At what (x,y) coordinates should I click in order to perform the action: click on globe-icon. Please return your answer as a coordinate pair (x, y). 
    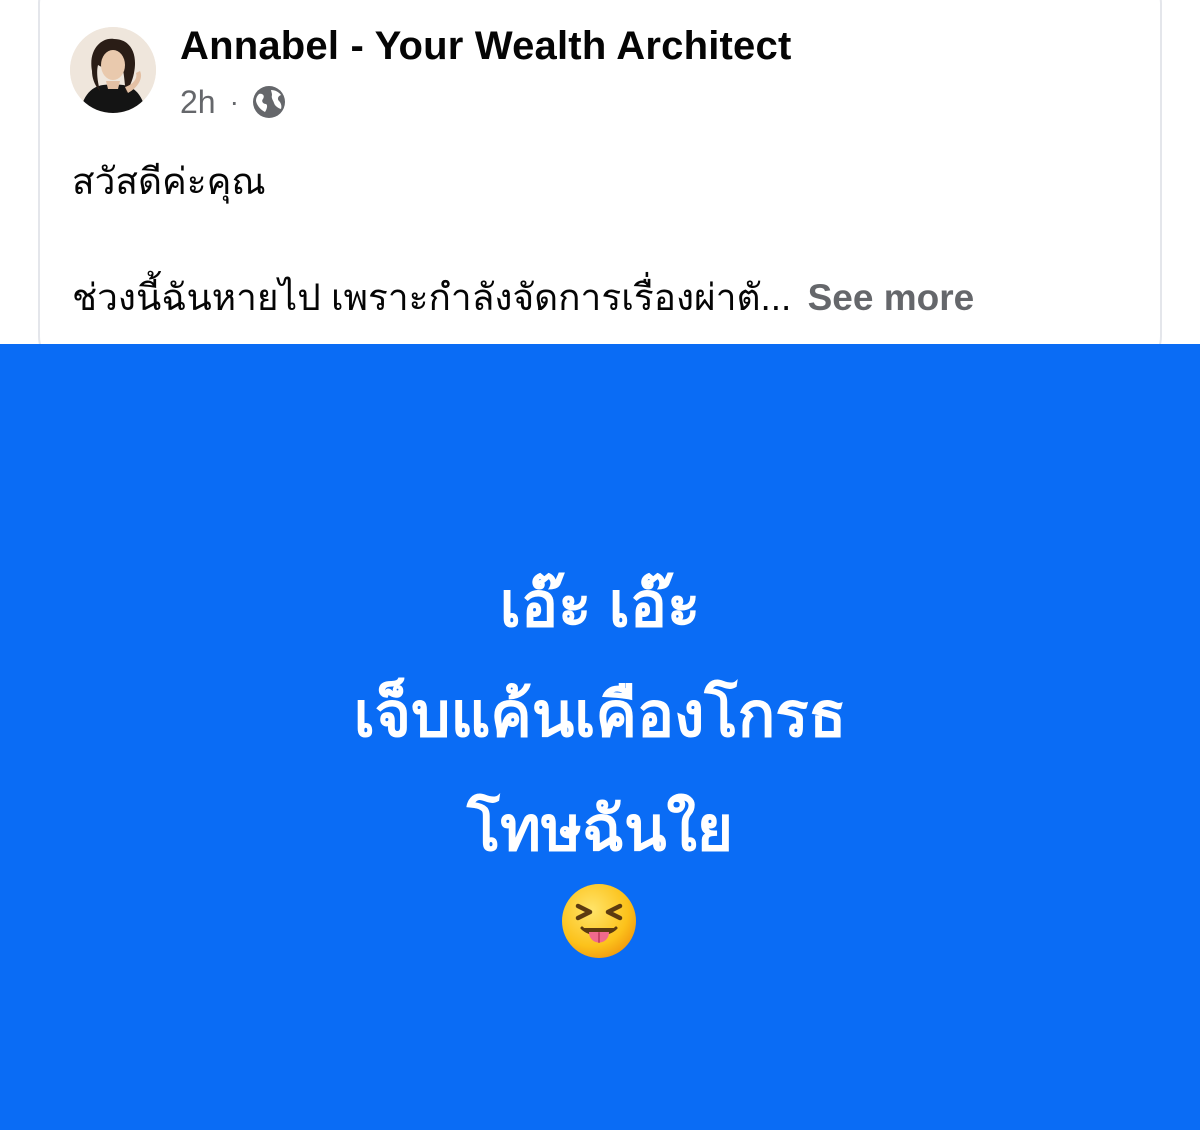
    Looking at the image, I should click on (269, 102).